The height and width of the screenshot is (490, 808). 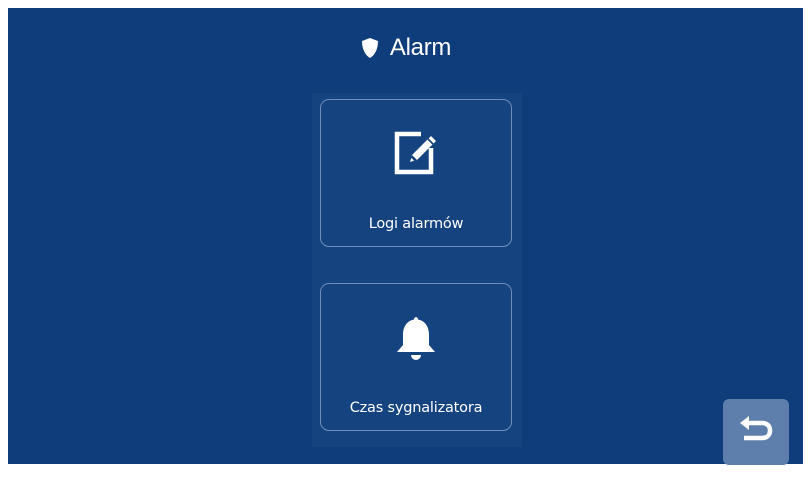 I want to click on edit-log-icon, so click(x=416, y=155).